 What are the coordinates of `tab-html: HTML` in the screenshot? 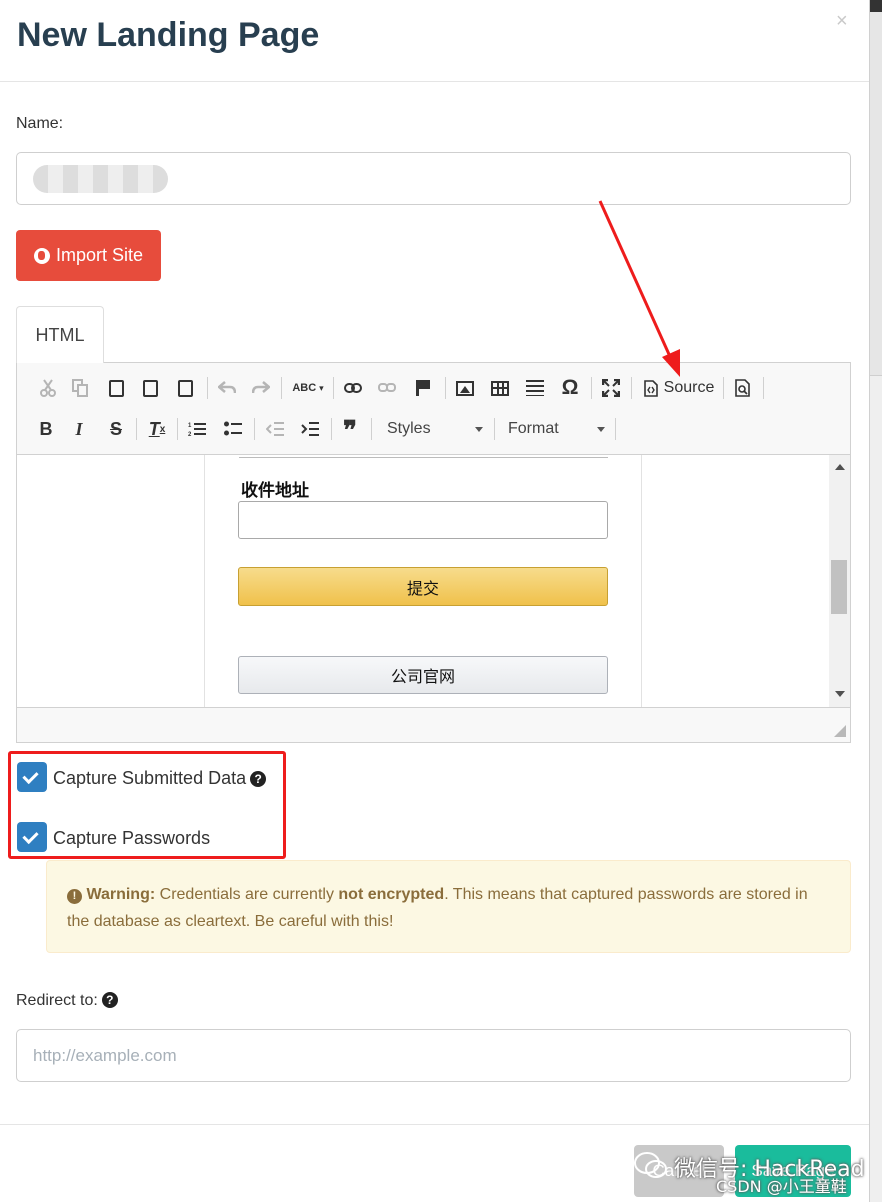 It's located at (60, 334).